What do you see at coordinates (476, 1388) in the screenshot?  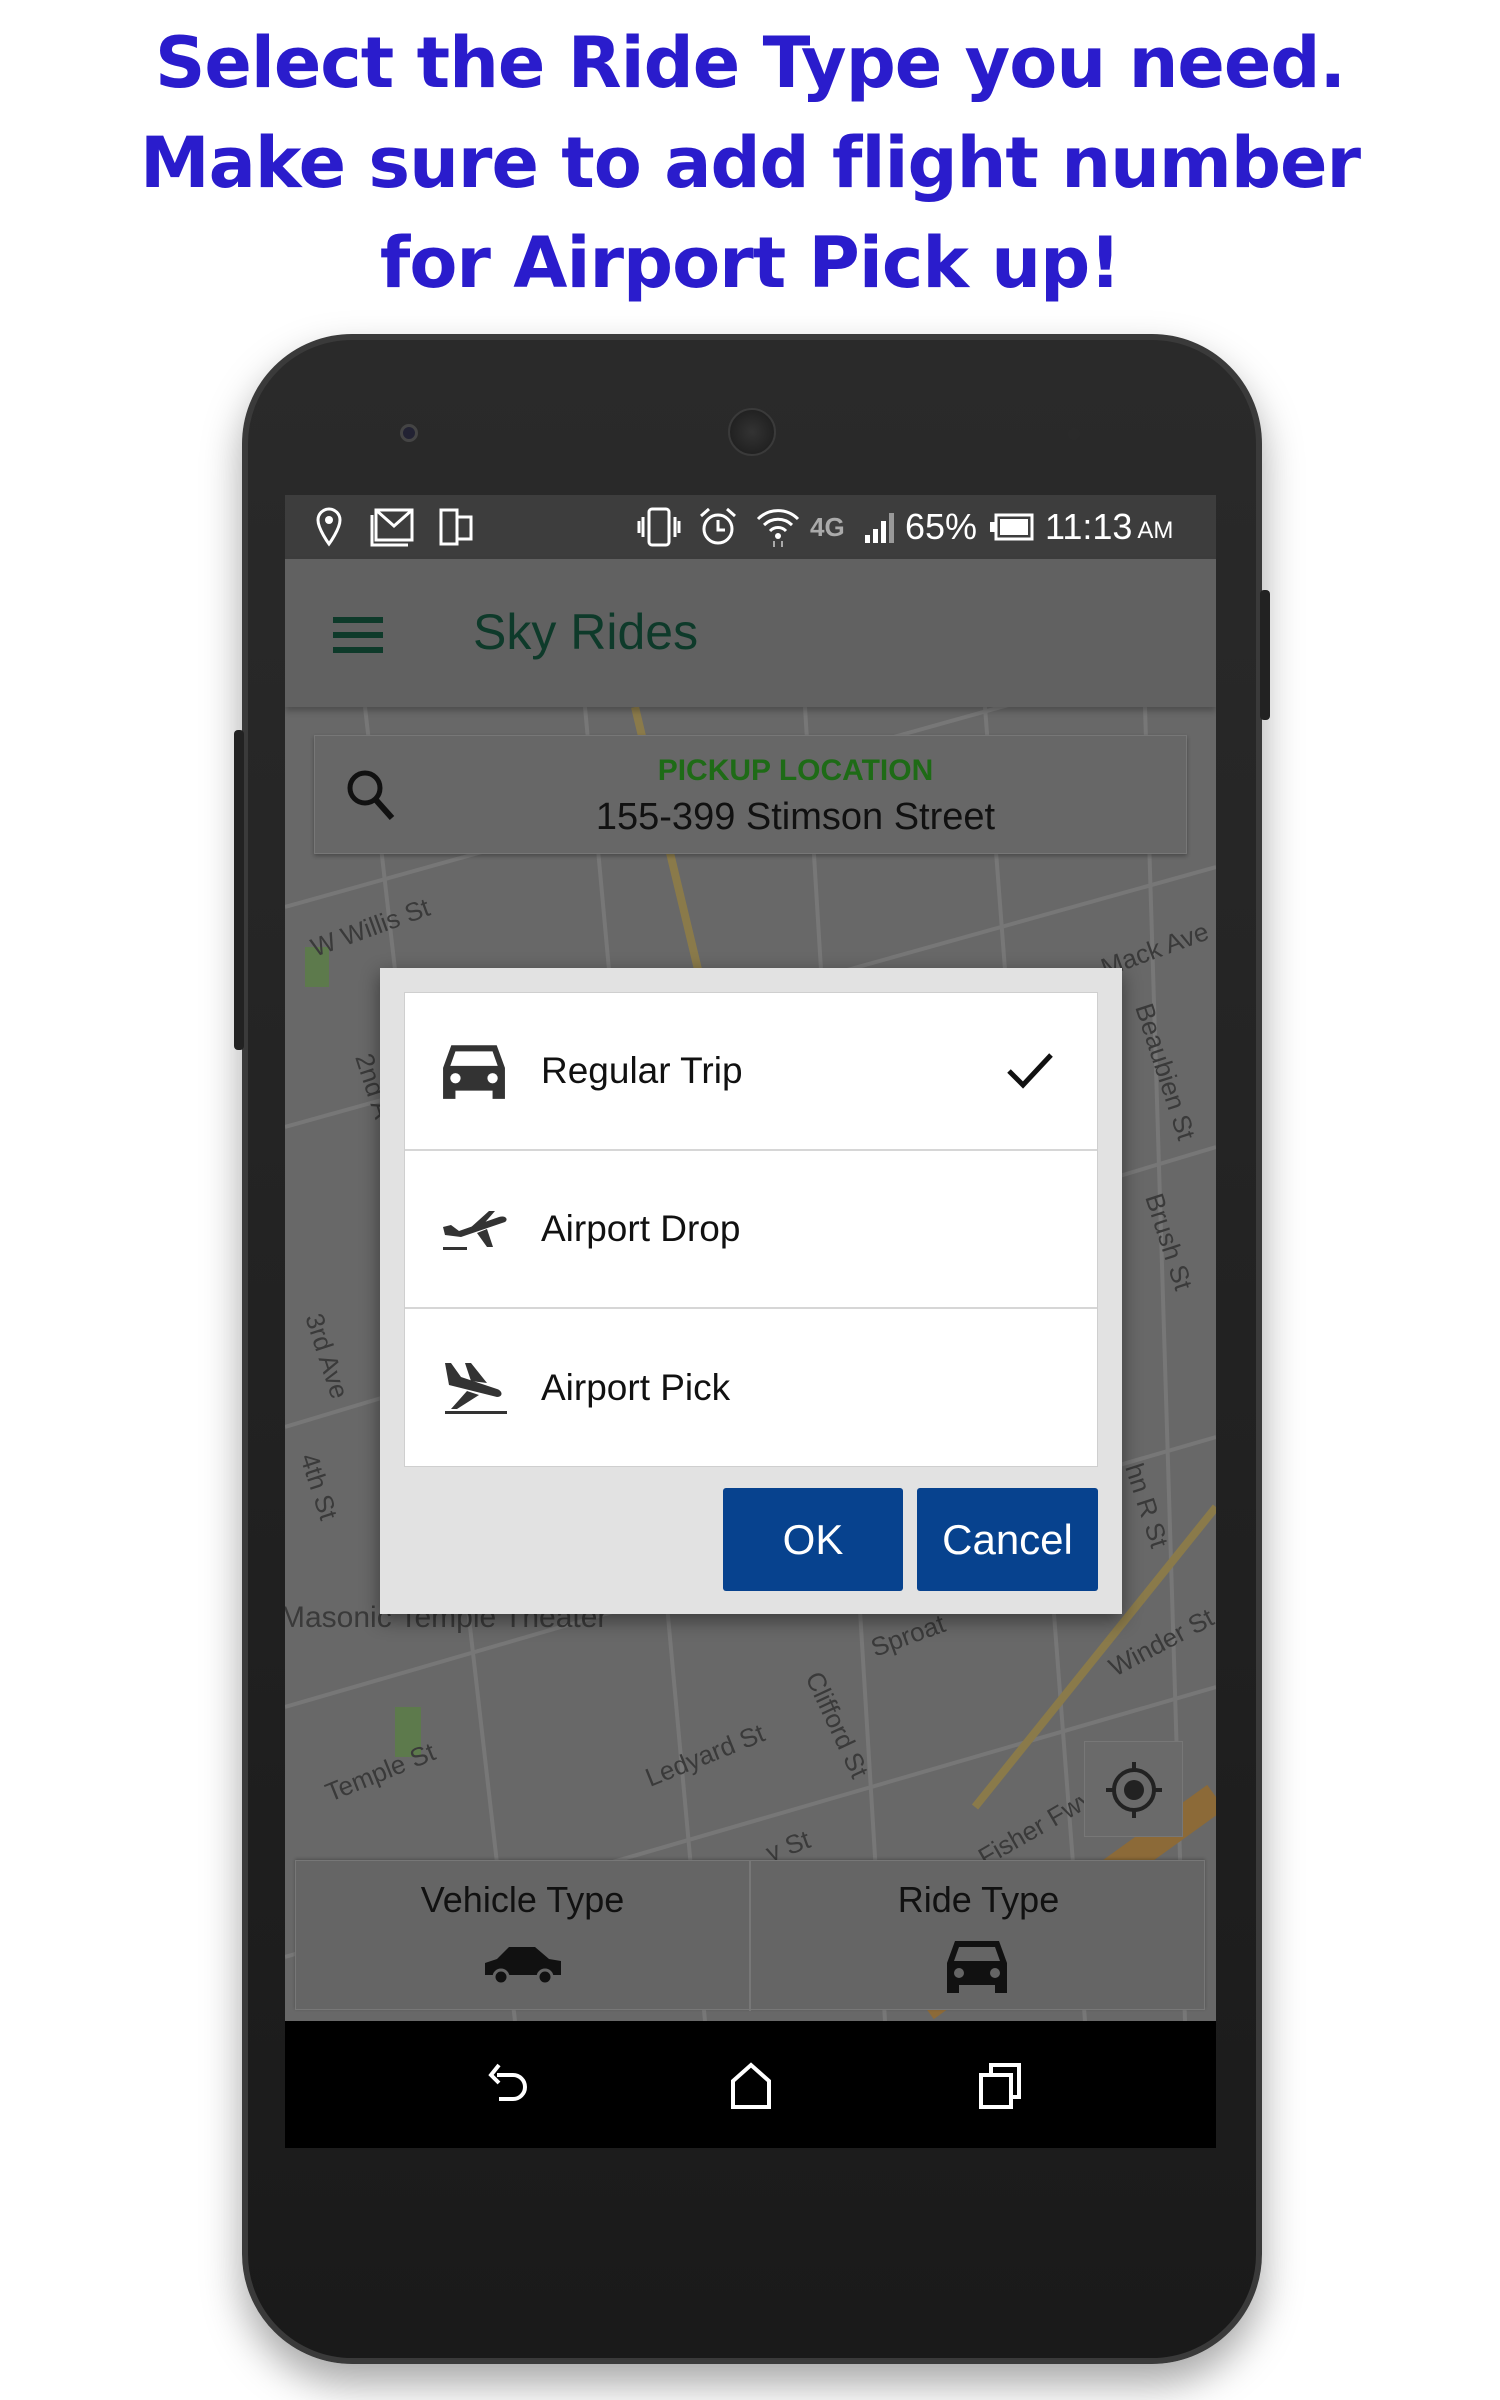 I see `airplane-landing-icon` at bounding box center [476, 1388].